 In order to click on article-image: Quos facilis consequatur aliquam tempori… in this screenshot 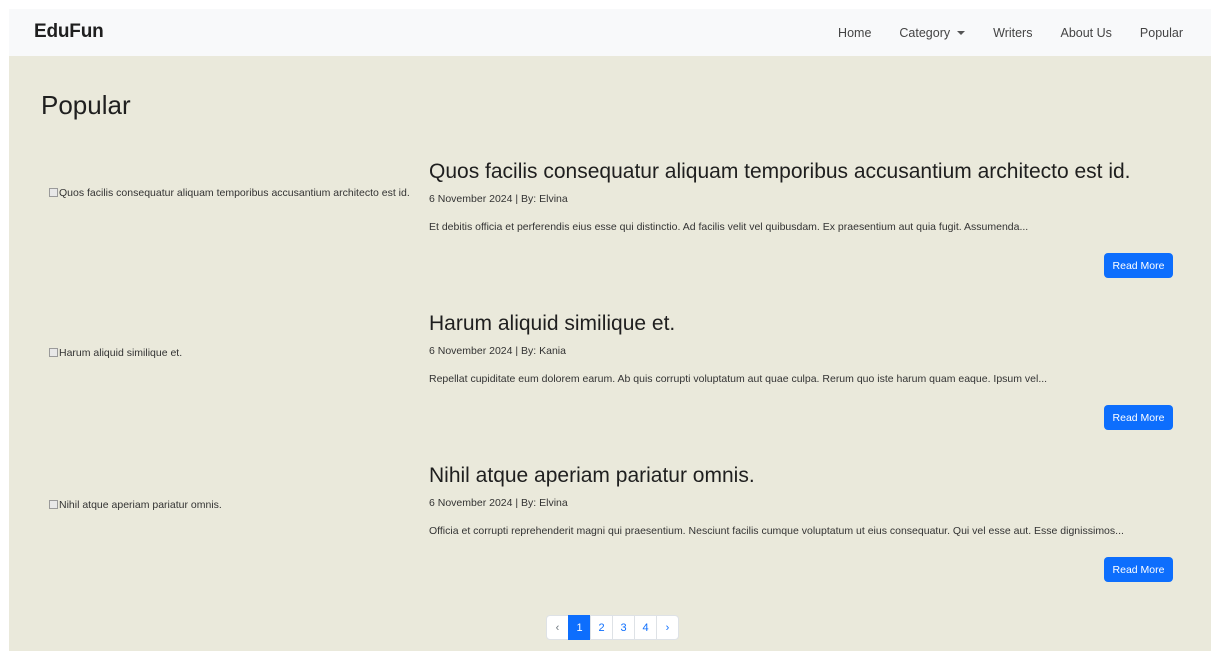, I will do `click(233, 193)`.